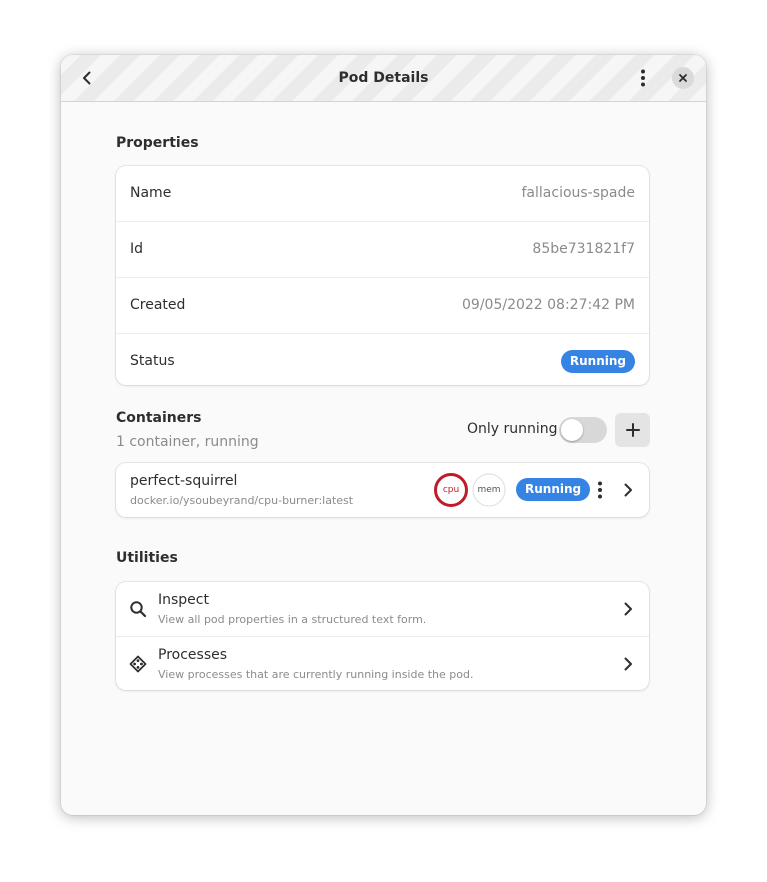 The image size is (767, 882). I want to click on property-label: Status, so click(152, 361).